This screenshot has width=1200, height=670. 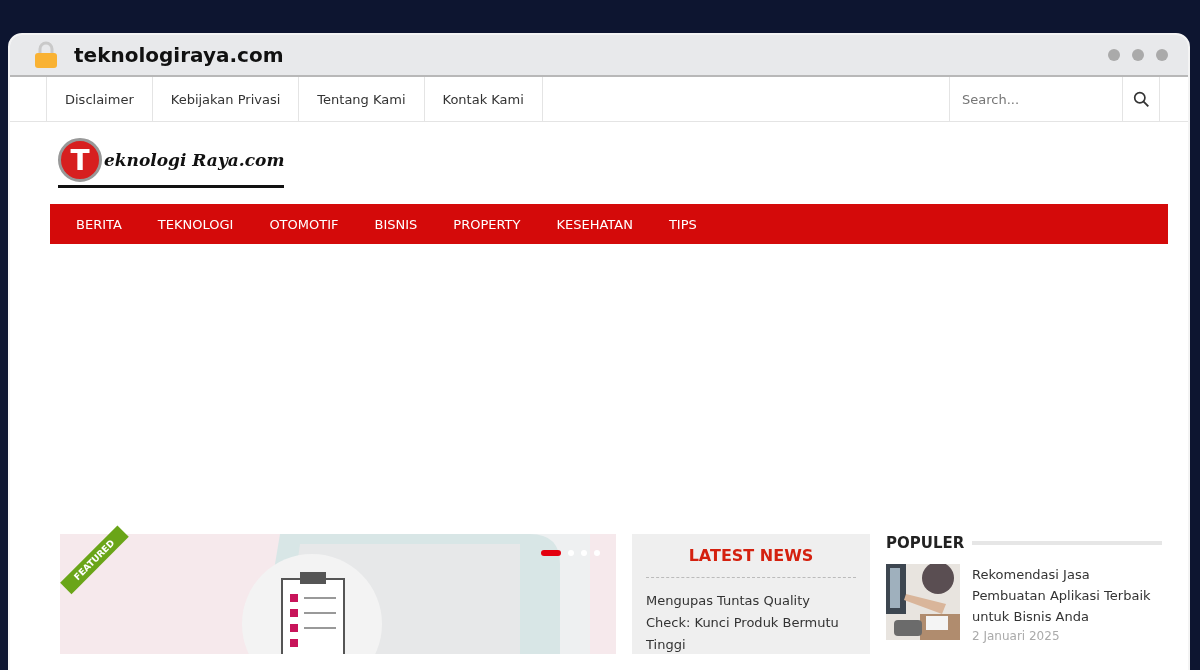 What do you see at coordinates (594, 224) in the screenshot?
I see `main-menu-link: KESEHATAN` at bounding box center [594, 224].